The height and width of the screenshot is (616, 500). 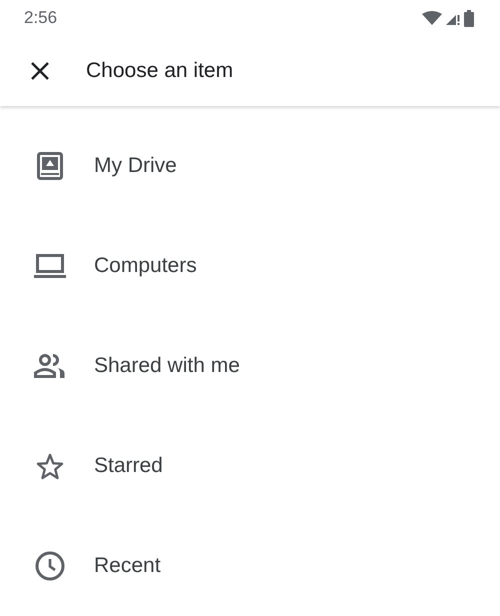 What do you see at coordinates (50, 566) in the screenshot?
I see `clock-icon` at bounding box center [50, 566].